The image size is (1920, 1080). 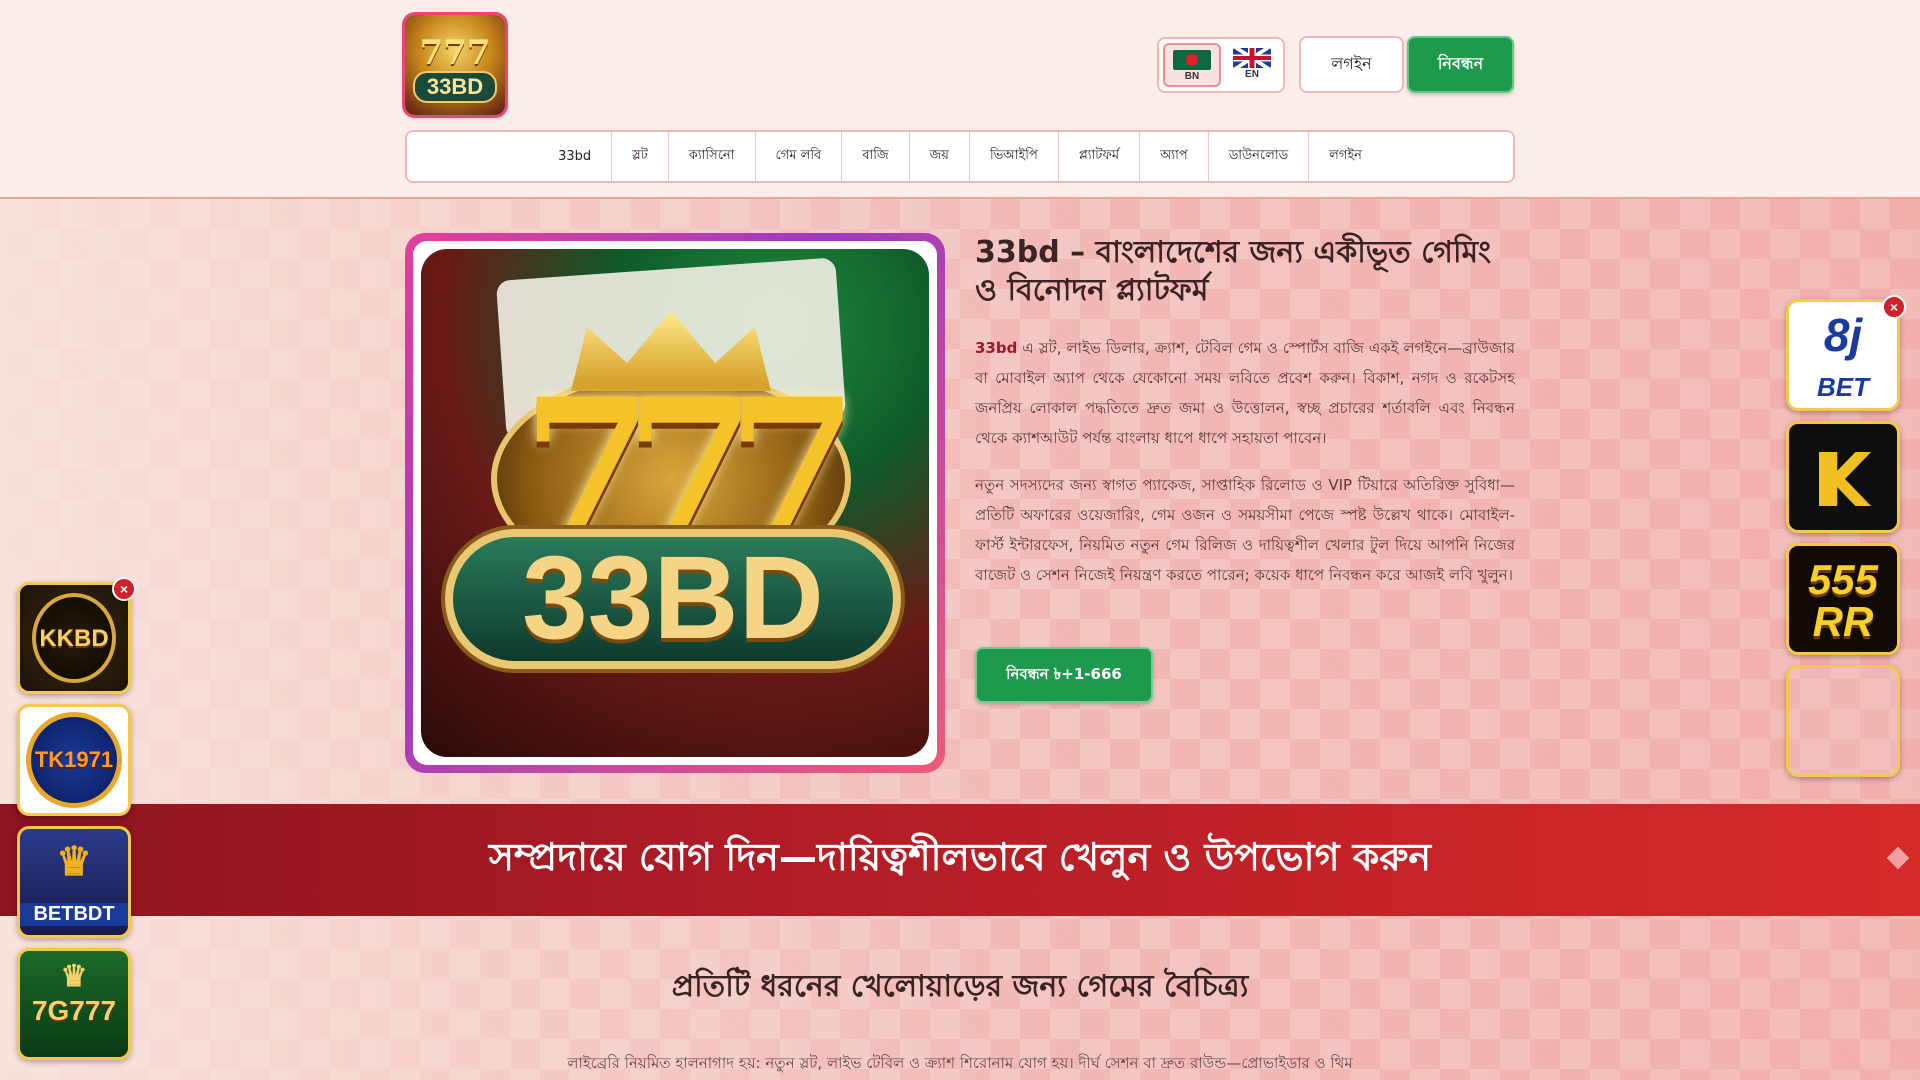 What do you see at coordinates (1174, 156) in the screenshot?
I see `nav-item-app: অ্যাপ` at bounding box center [1174, 156].